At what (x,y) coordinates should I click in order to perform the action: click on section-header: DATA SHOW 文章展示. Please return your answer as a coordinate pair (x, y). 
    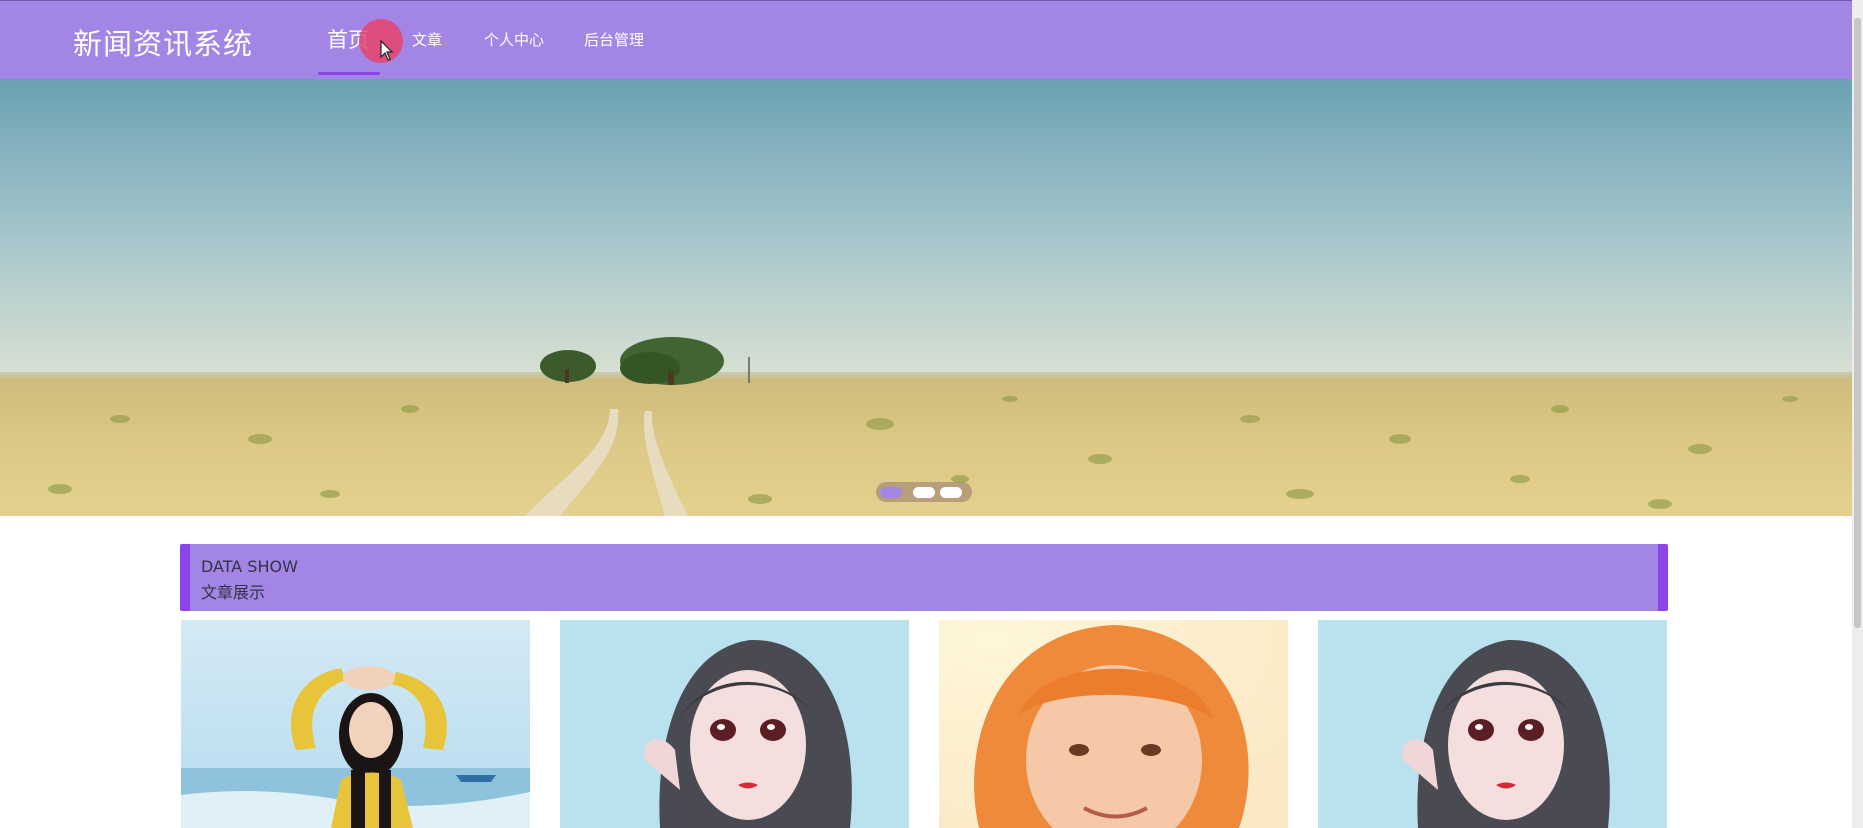
    Looking at the image, I should click on (924, 577).